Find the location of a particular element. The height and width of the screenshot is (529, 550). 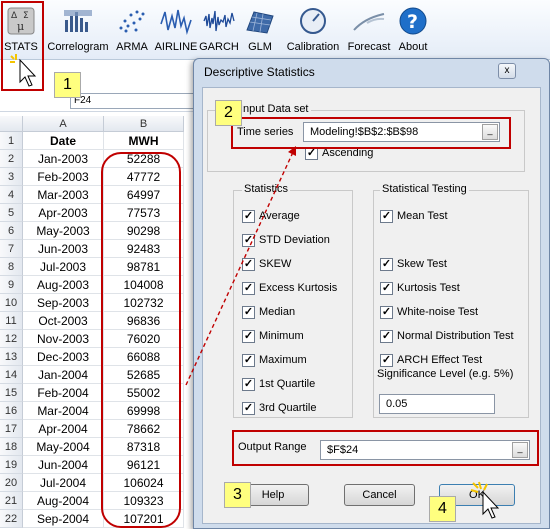

date-cell: Jul-2004 is located at coordinates (63, 483).